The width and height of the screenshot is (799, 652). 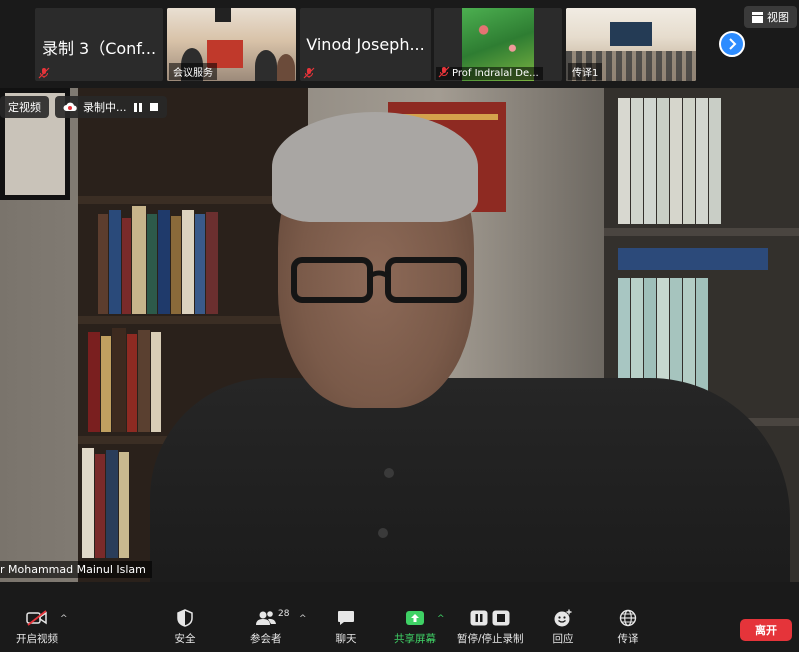 I want to click on stop-recording-button, so click(x=154, y=107).